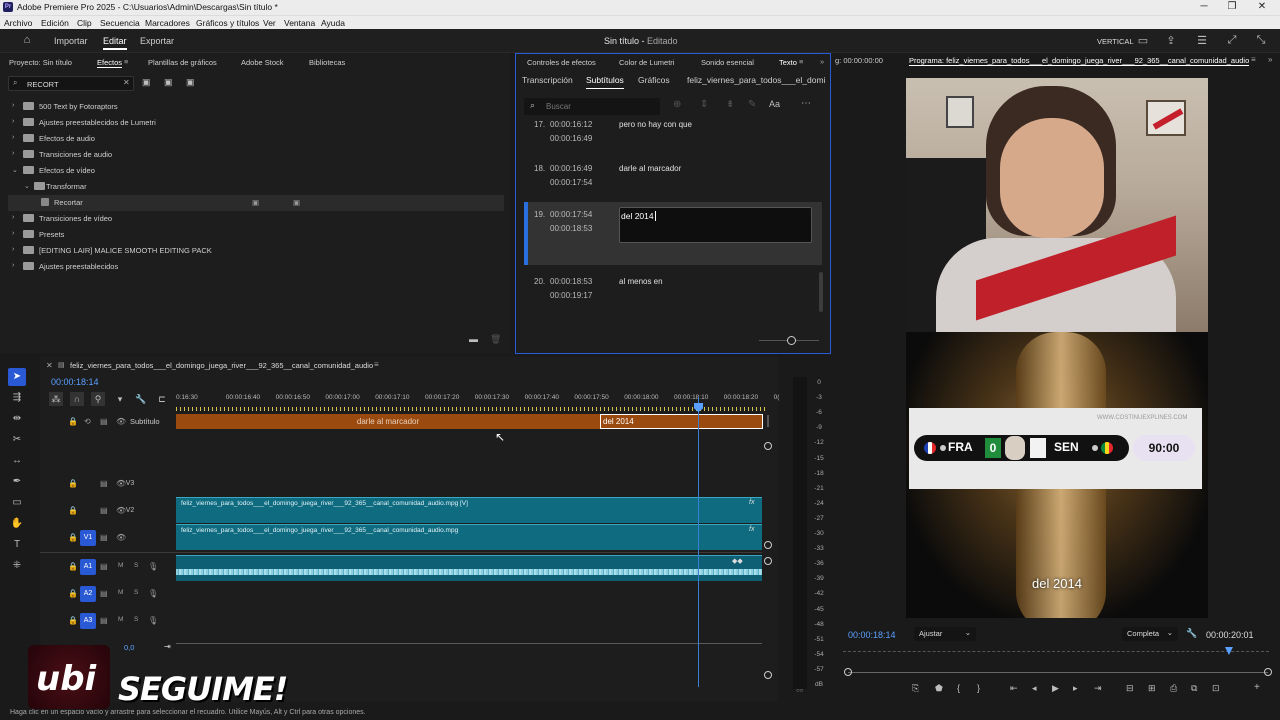 The image size is (1280, 720). I want to click on home-icon: ⌂, so click(27, 40).